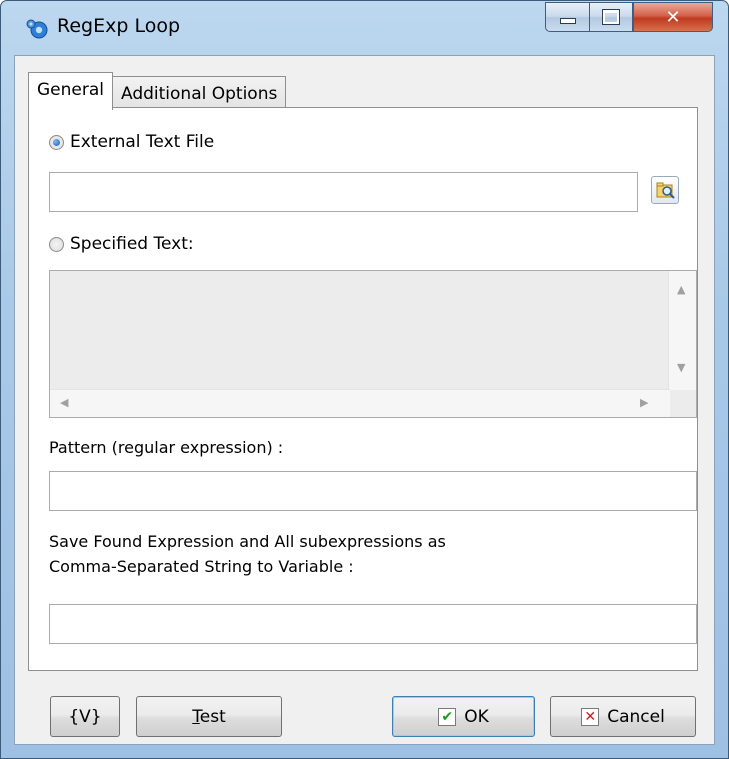 Image resolution: width=729 pixels, height=759 pixels. I want to click on specified-text-radio, so click(56, 244).